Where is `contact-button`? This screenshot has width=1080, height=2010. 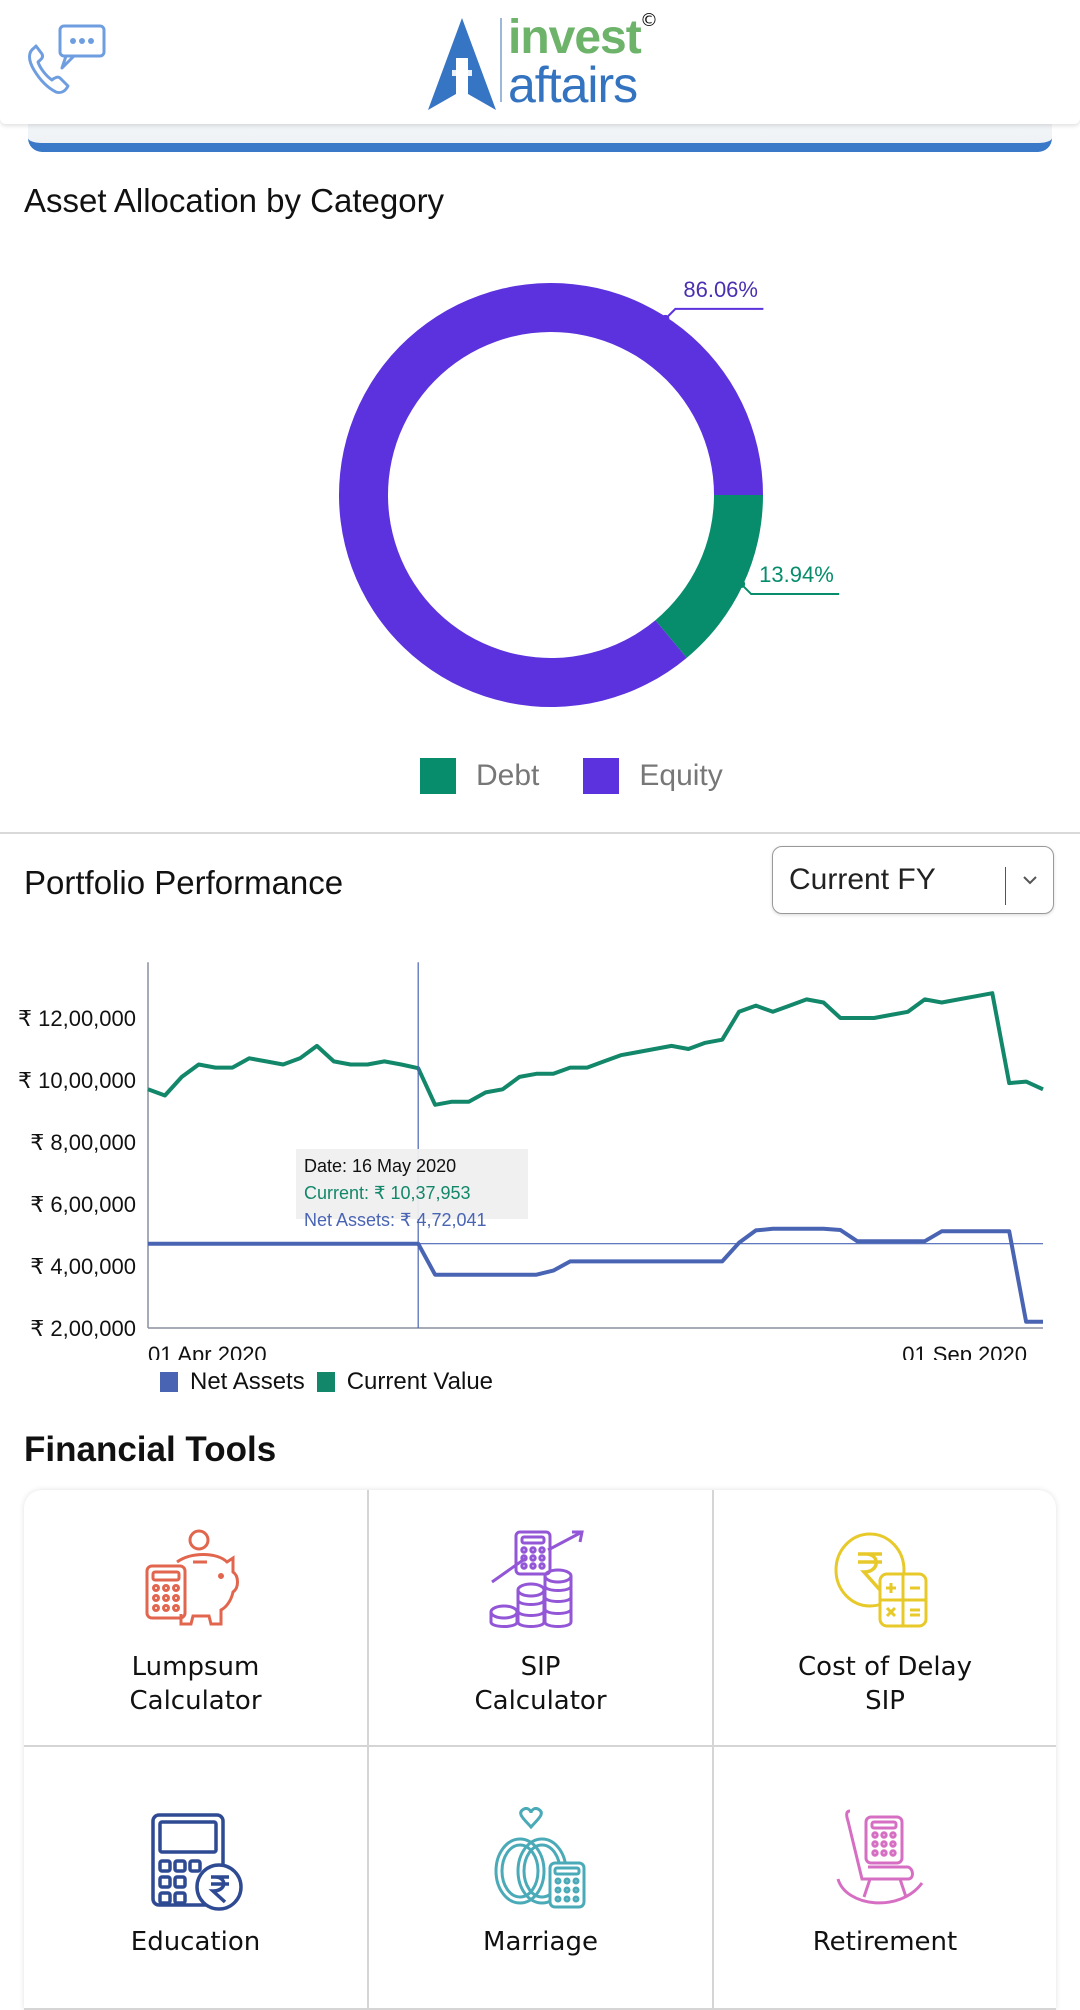 contact-button is located at coordinates (66, 60).